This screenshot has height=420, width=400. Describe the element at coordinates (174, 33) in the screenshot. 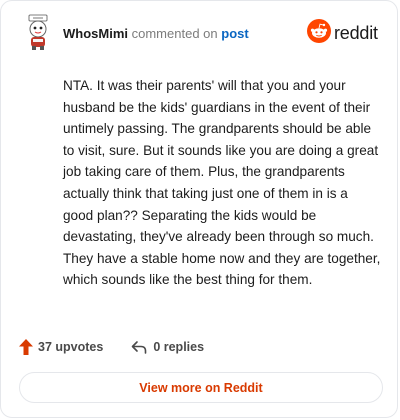

I see `action-text: commented on` at that location.